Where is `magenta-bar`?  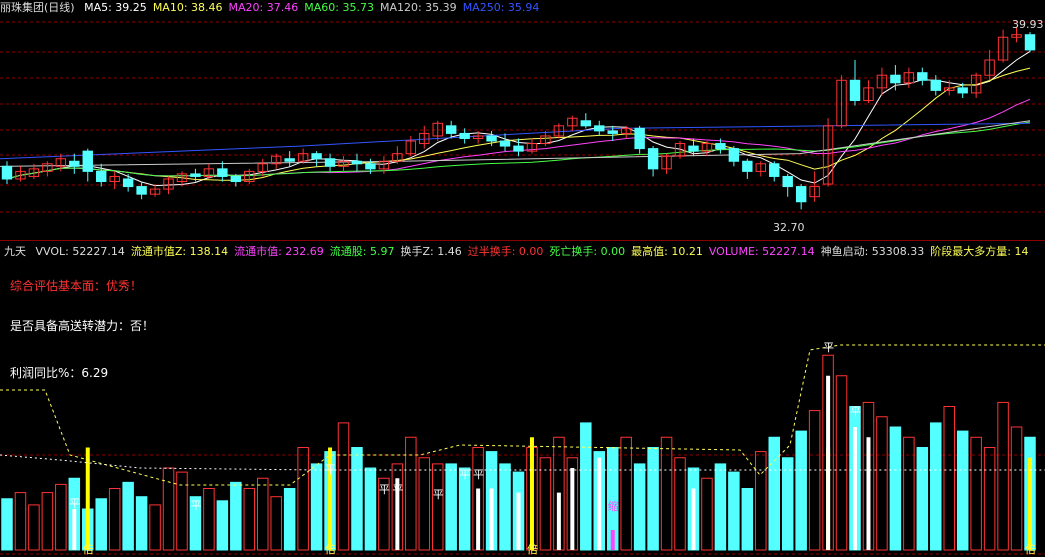 magenta-bar is located at coordinates (612, 540).